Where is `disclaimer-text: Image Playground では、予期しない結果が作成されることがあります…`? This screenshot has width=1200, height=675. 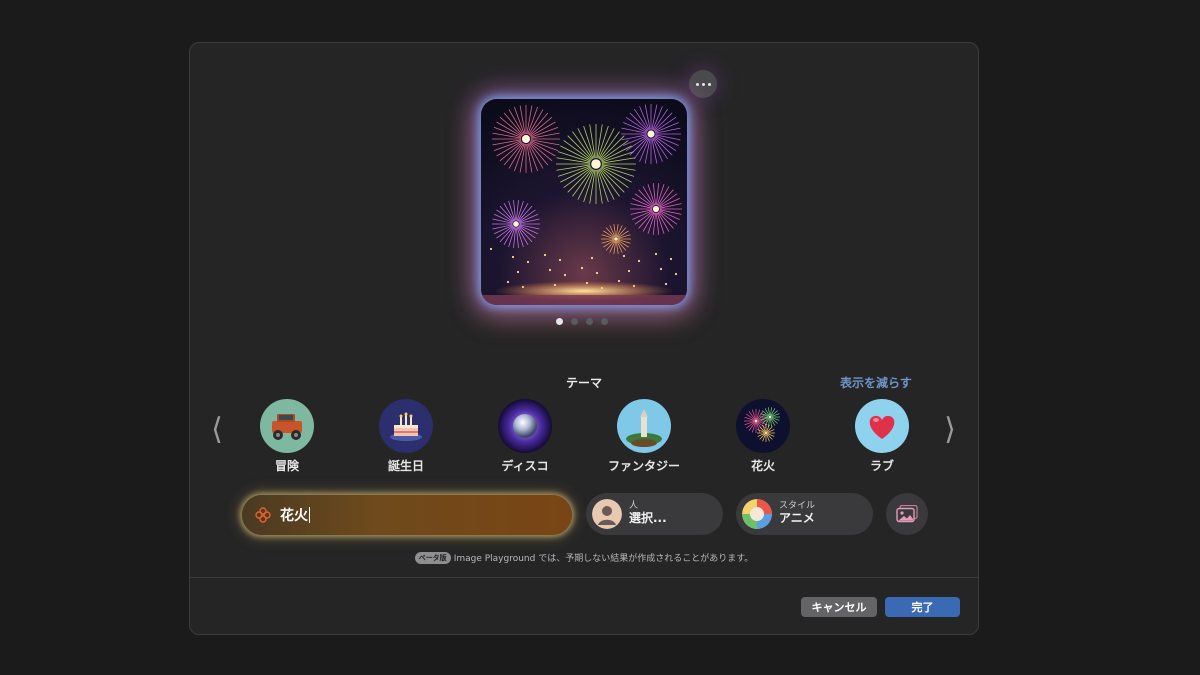
disclaimer-text: Image Playground では、予期しない結果が作成されることがあります… is located at coordinates (603, 559).